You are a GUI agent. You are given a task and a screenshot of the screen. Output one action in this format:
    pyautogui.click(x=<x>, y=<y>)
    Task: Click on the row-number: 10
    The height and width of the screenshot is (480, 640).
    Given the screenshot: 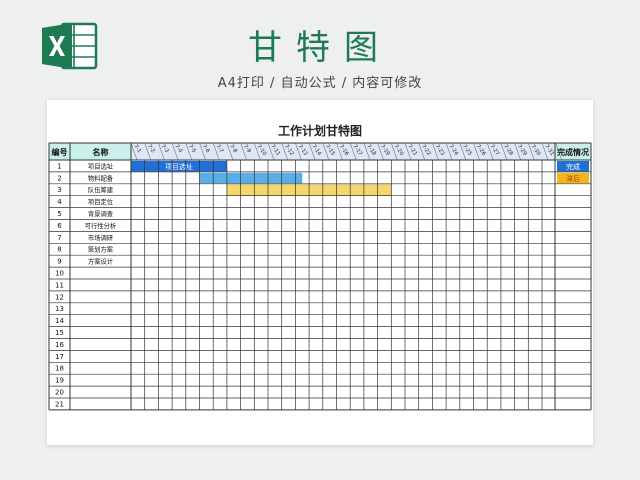 What is the action you would take?
    pyautogui.click(x=59, y=274)
    